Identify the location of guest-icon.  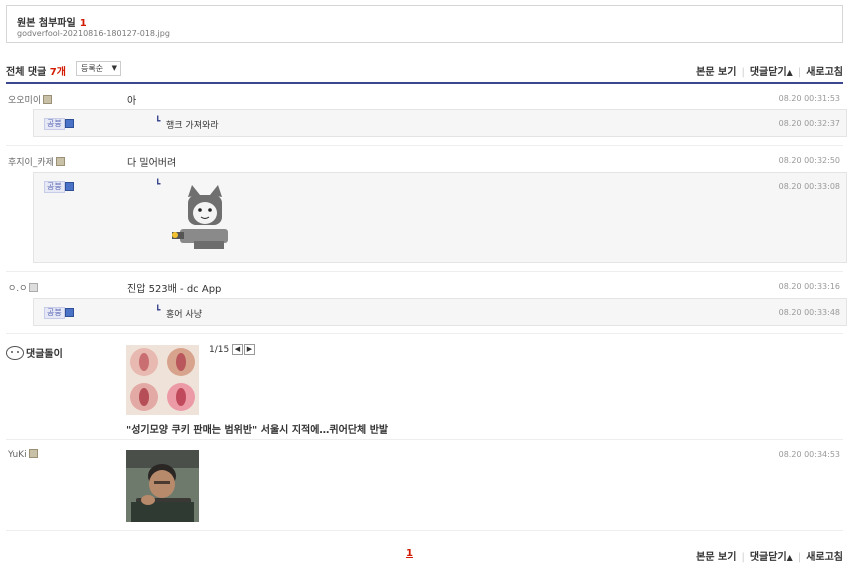
(34, 287).